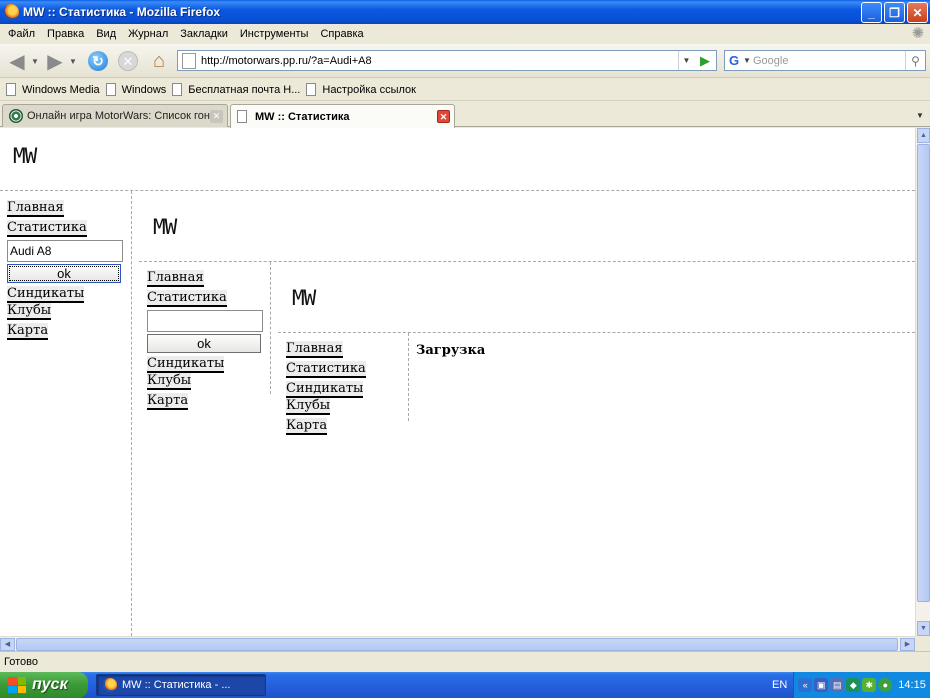 This screenshot has height=698, width=930. Describe the element at coordinates (439, 60) in the screenshot. I see `url-input` at that location.